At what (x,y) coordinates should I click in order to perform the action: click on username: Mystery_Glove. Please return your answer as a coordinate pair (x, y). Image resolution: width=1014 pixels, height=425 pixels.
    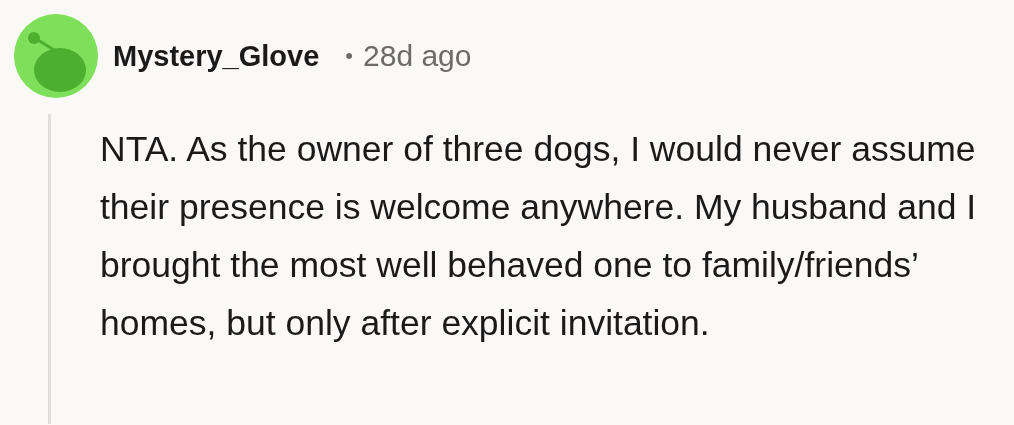
    Looking at the image, I should click on (216, 56).